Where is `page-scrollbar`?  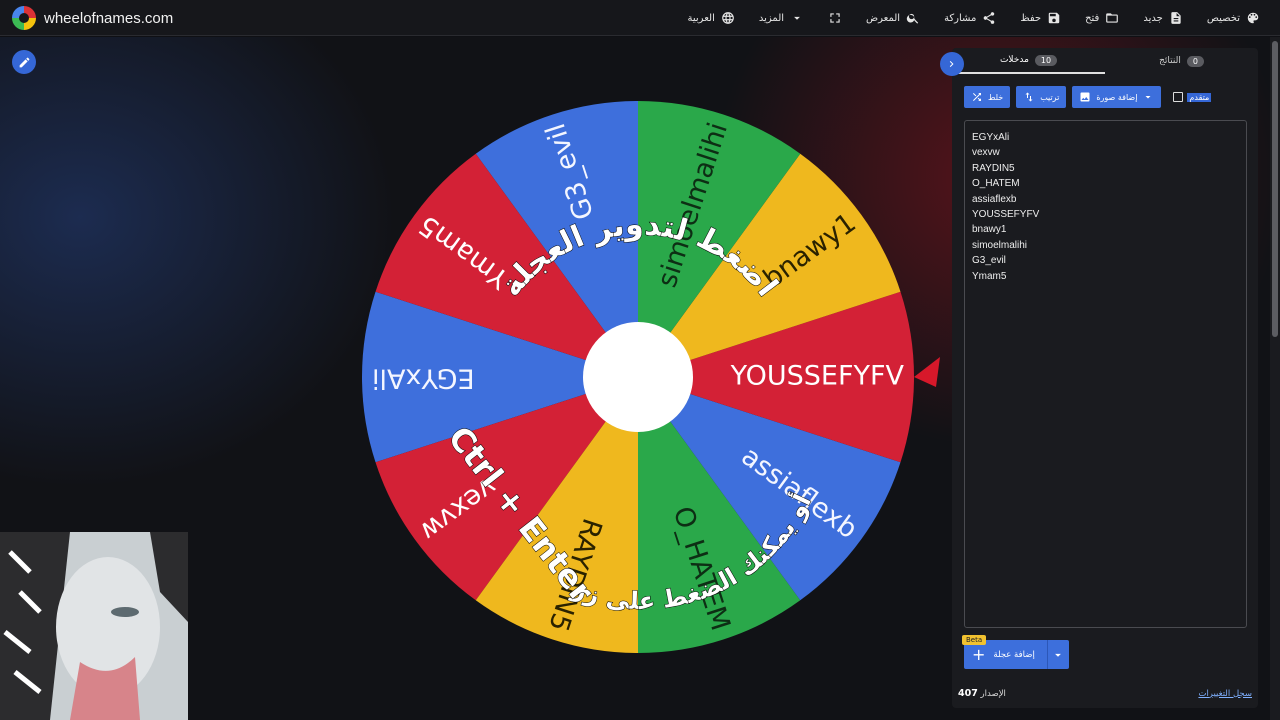 page-scrollbar is located at coordinates (1275, 378).